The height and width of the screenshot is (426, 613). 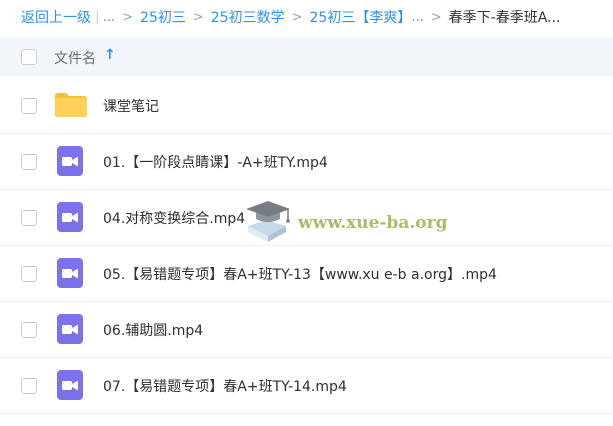 I want to click on breadcrumb-item-3: 25初三【李爽】, so click(x=361, y=17).